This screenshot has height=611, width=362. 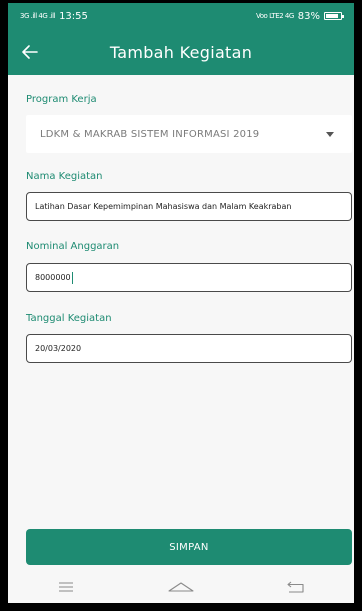 I want to click on chevron-down-icon, so click(x=330, y=134).